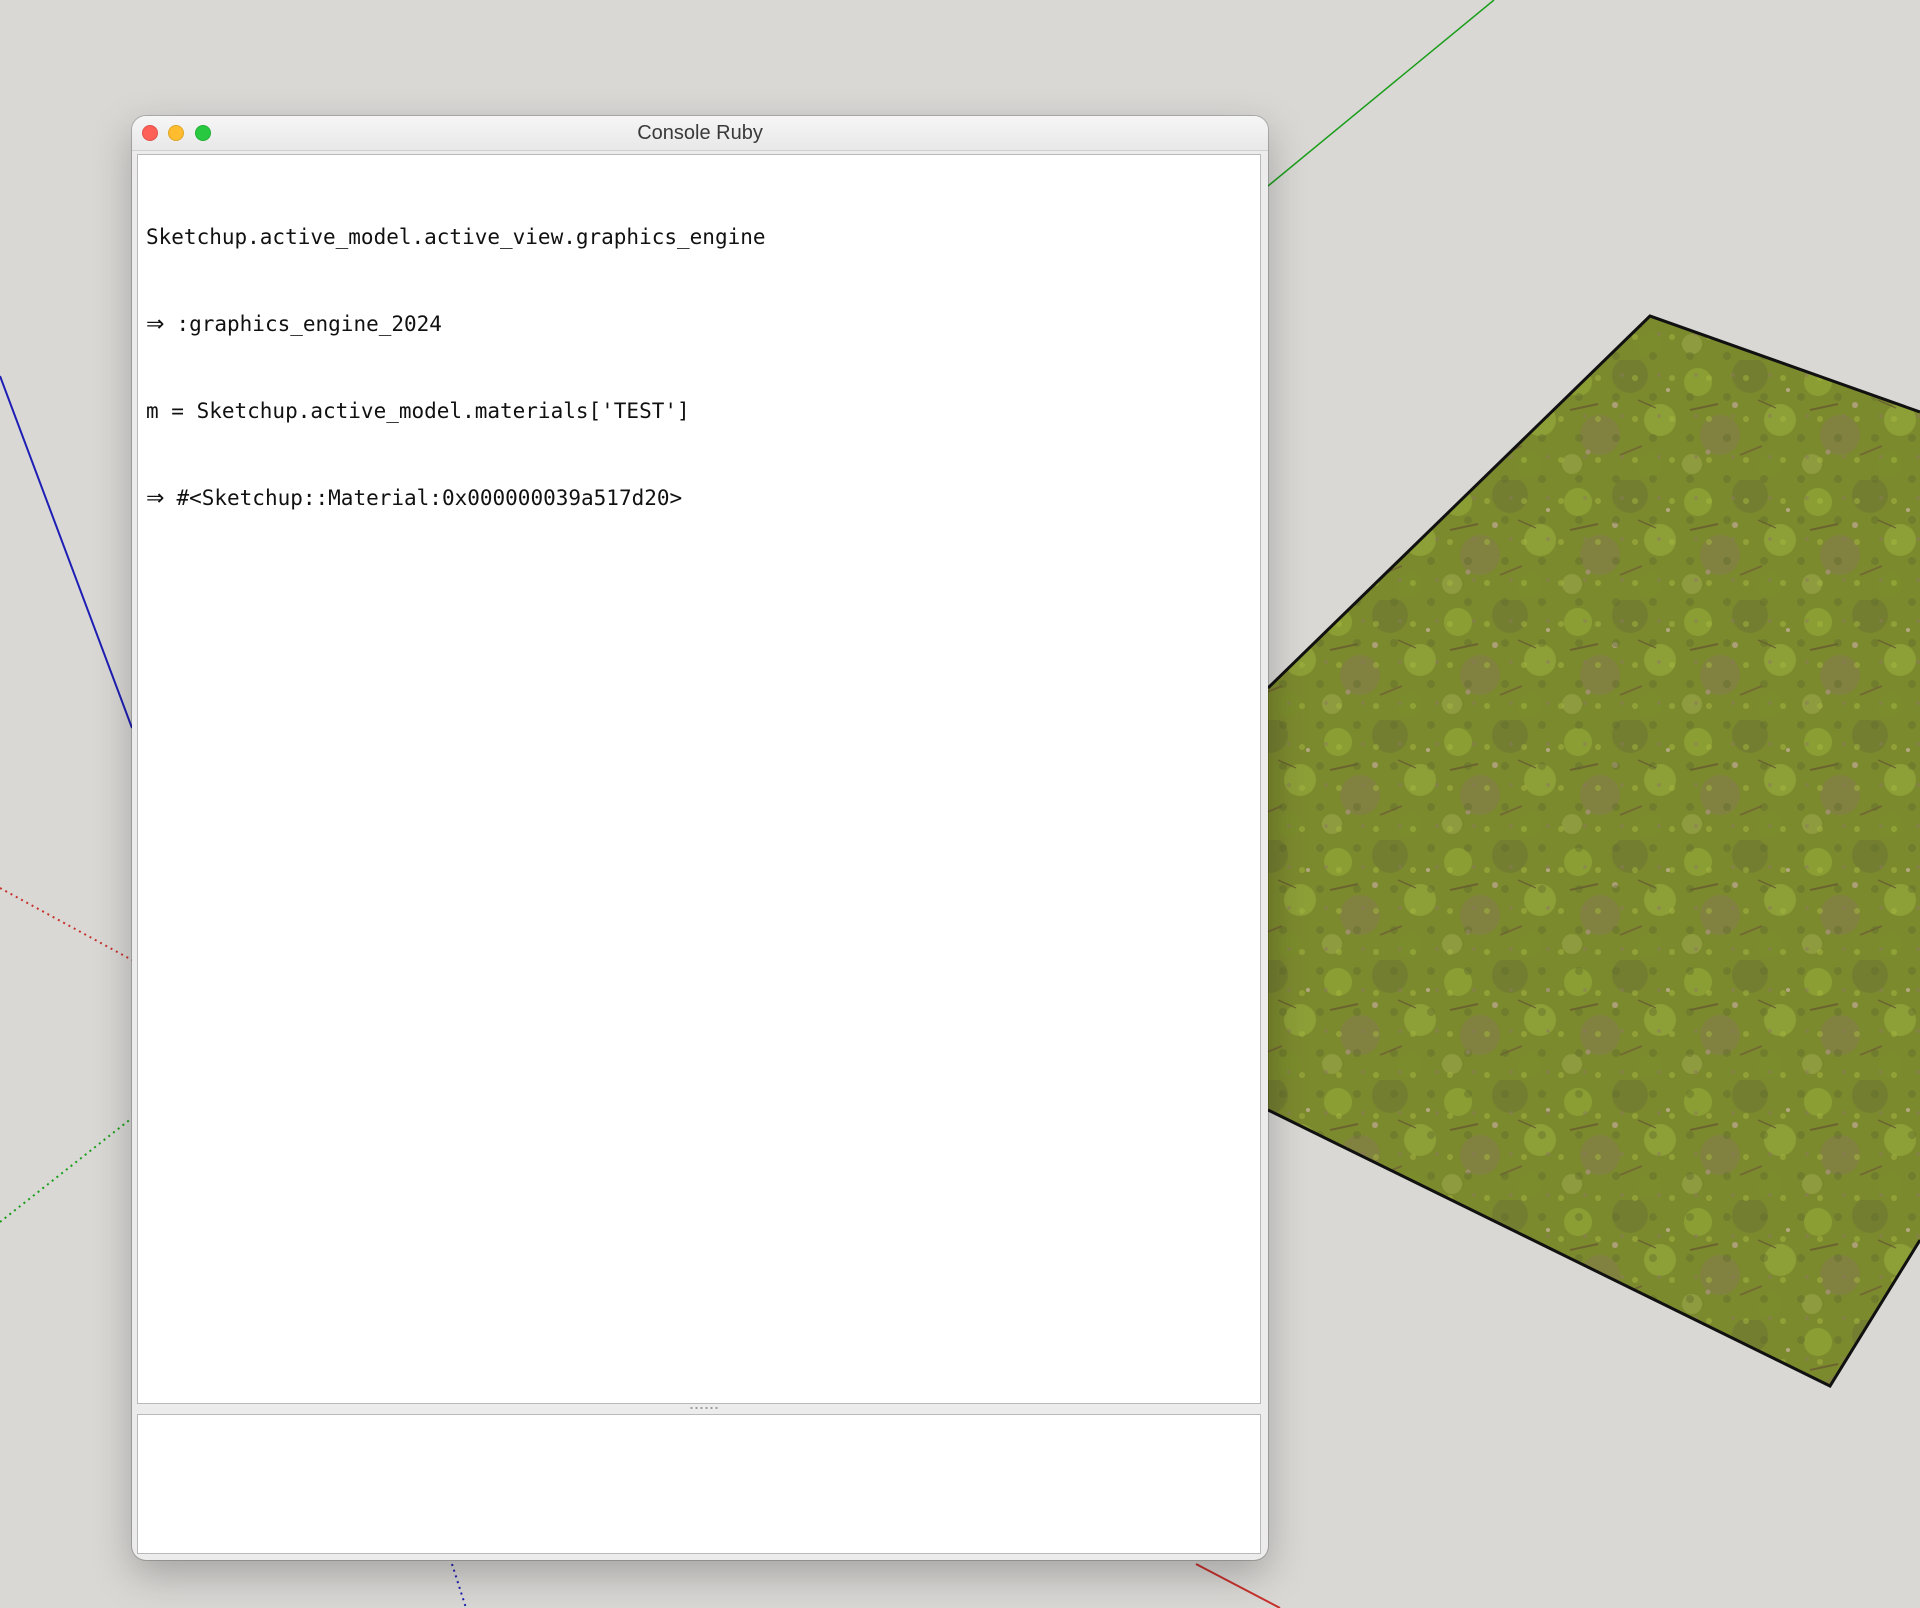 The image size is (1920, 1608). What do you see at coordinates (66, 552) in the screenshot?
I see `blue-axis-solid` at bounding box center [66, 552].